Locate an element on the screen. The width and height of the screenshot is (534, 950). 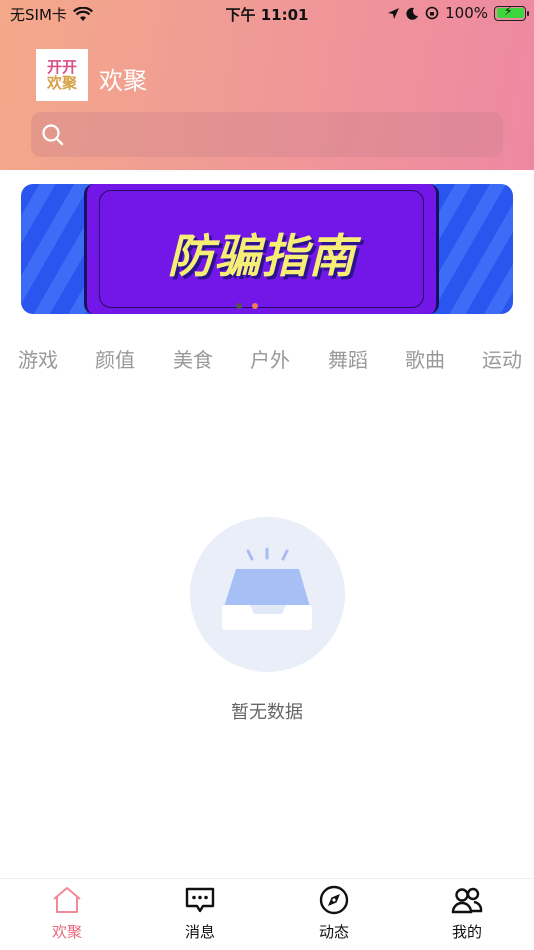
tab-label: 我的 is located at coordinates (466, 932).